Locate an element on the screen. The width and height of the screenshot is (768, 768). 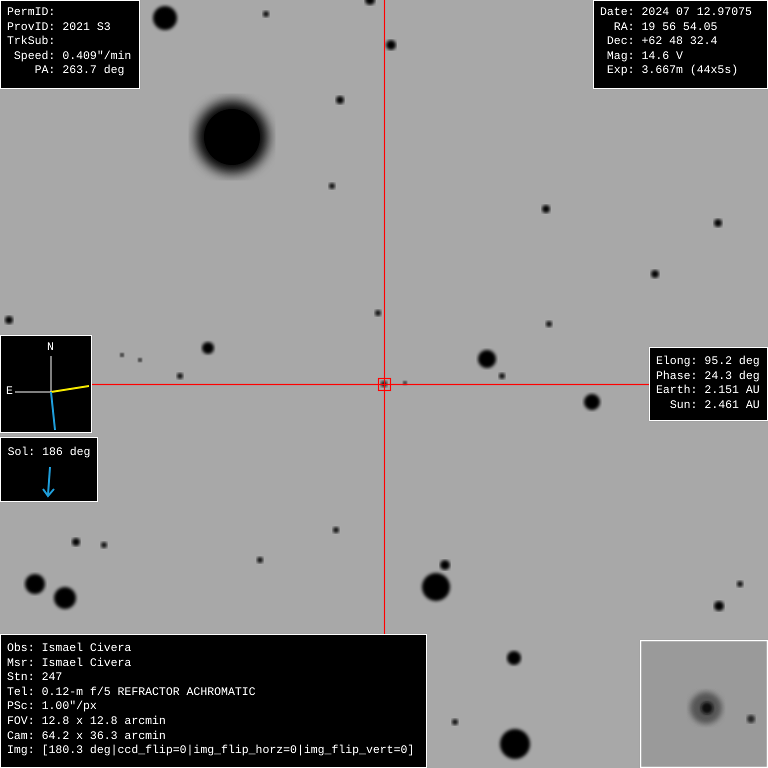
solar-angle-text: Sol: 186 deg is located at coordinates (49, 453).